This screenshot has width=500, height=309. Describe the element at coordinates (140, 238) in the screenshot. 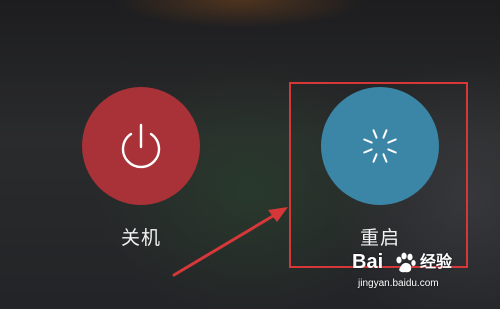

I see `shutdown-label: 关机` at that location.